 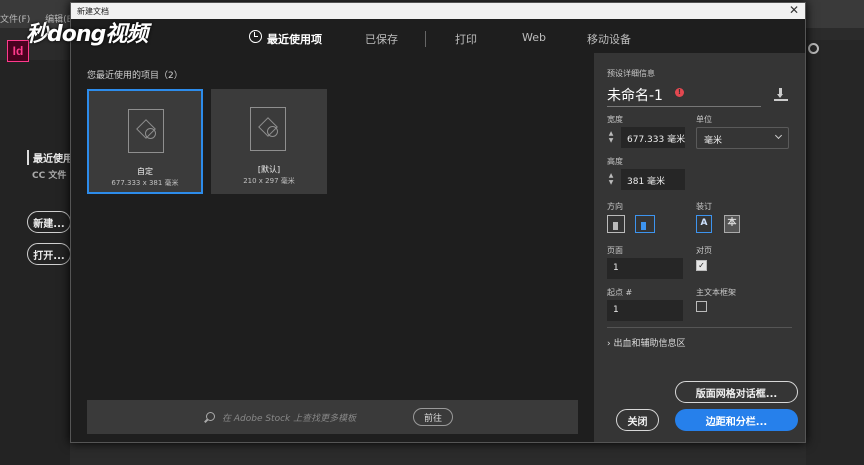 What do you see at coordinates (615, 119) in the screenshot?
I see `width-label: 宽度` at bounding box center [615, 119].